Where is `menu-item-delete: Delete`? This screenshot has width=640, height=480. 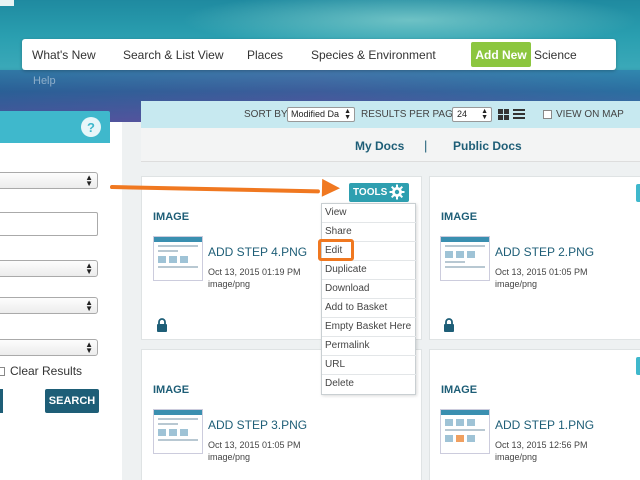 menu-item-delete: Delete is located at coordinates (369, 384).